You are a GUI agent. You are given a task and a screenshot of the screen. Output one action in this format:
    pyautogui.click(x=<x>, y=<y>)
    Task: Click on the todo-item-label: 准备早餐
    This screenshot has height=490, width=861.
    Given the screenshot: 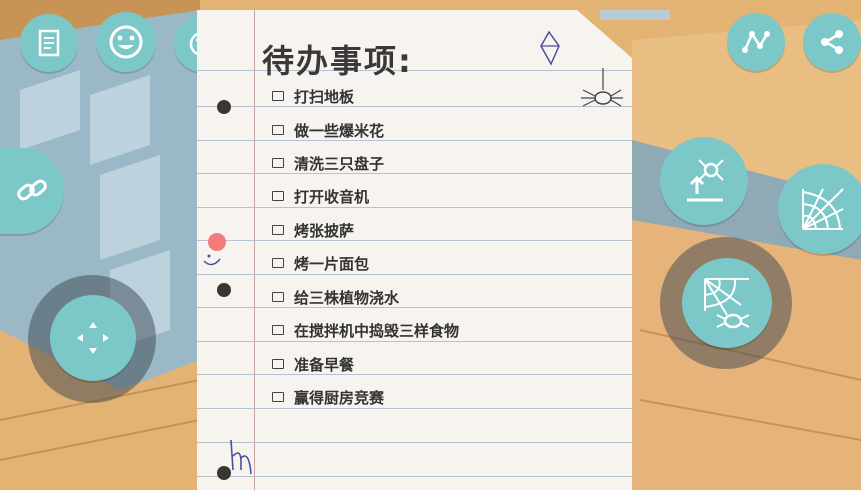 What is the action you would take?
    pyautogui.click(x=324, y=364)
    